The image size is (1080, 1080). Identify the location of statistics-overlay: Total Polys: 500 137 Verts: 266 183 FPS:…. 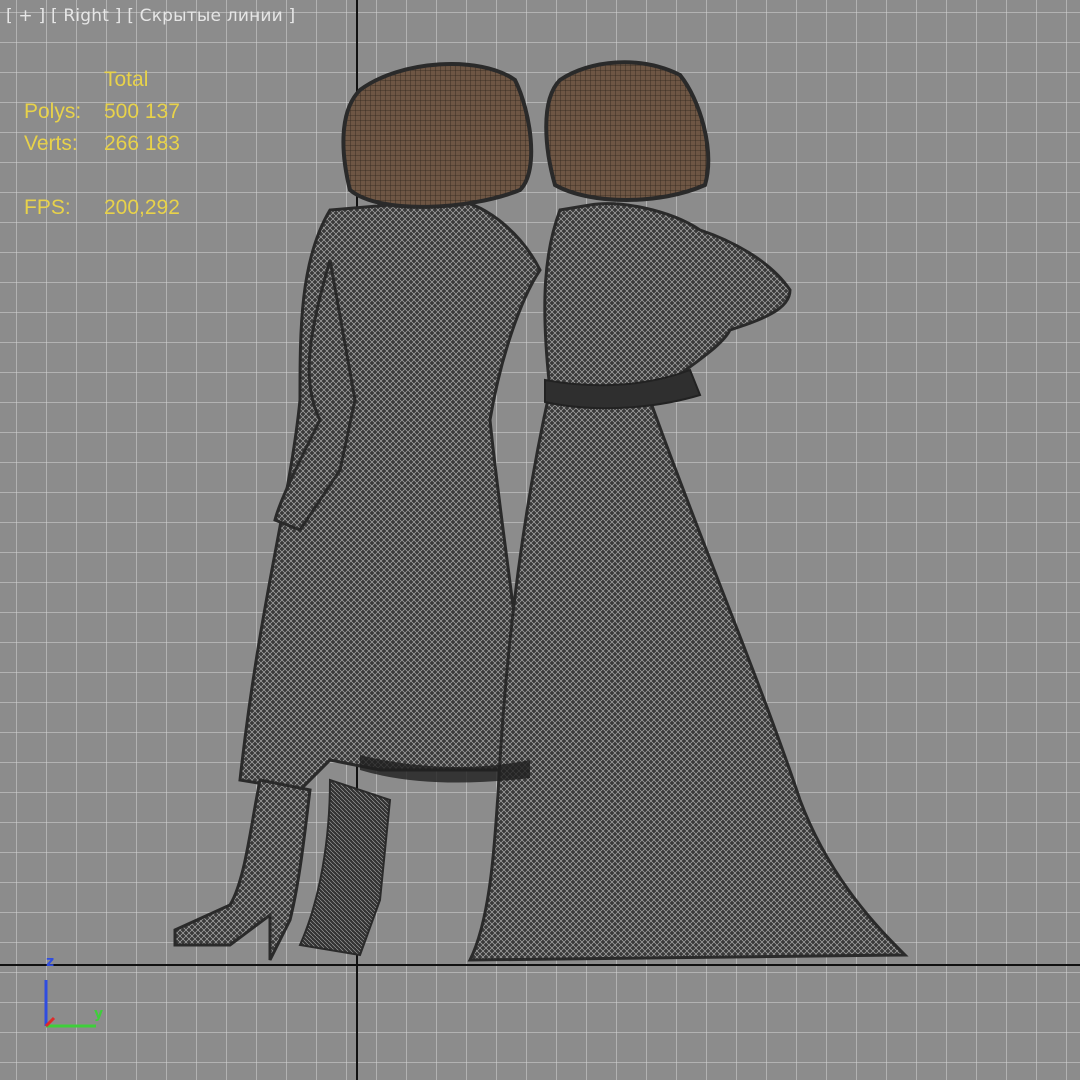
(102, 144).